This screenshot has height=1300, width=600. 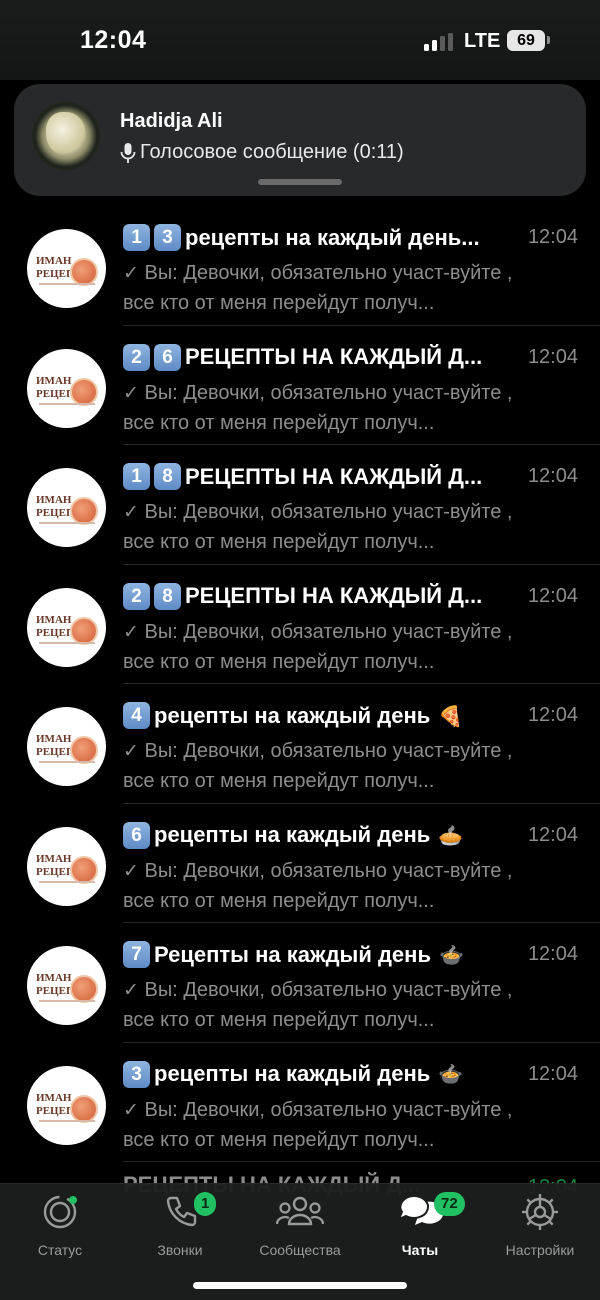 I want to click on chat-title: 7 Рецепты на каждый день 🍲, so click(x=318, y=954).